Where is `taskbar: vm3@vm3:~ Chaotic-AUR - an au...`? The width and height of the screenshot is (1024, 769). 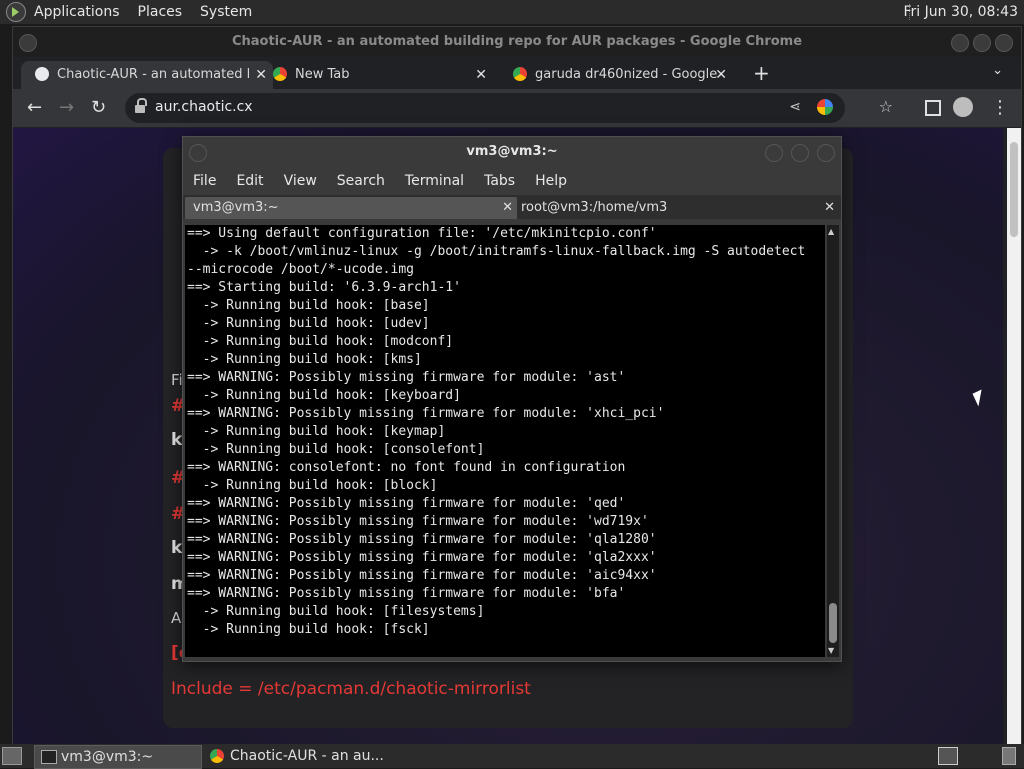
taskbar: vm3@vm3:~ Chaotic-AUR - an au... is located at coordinates (512, 756).